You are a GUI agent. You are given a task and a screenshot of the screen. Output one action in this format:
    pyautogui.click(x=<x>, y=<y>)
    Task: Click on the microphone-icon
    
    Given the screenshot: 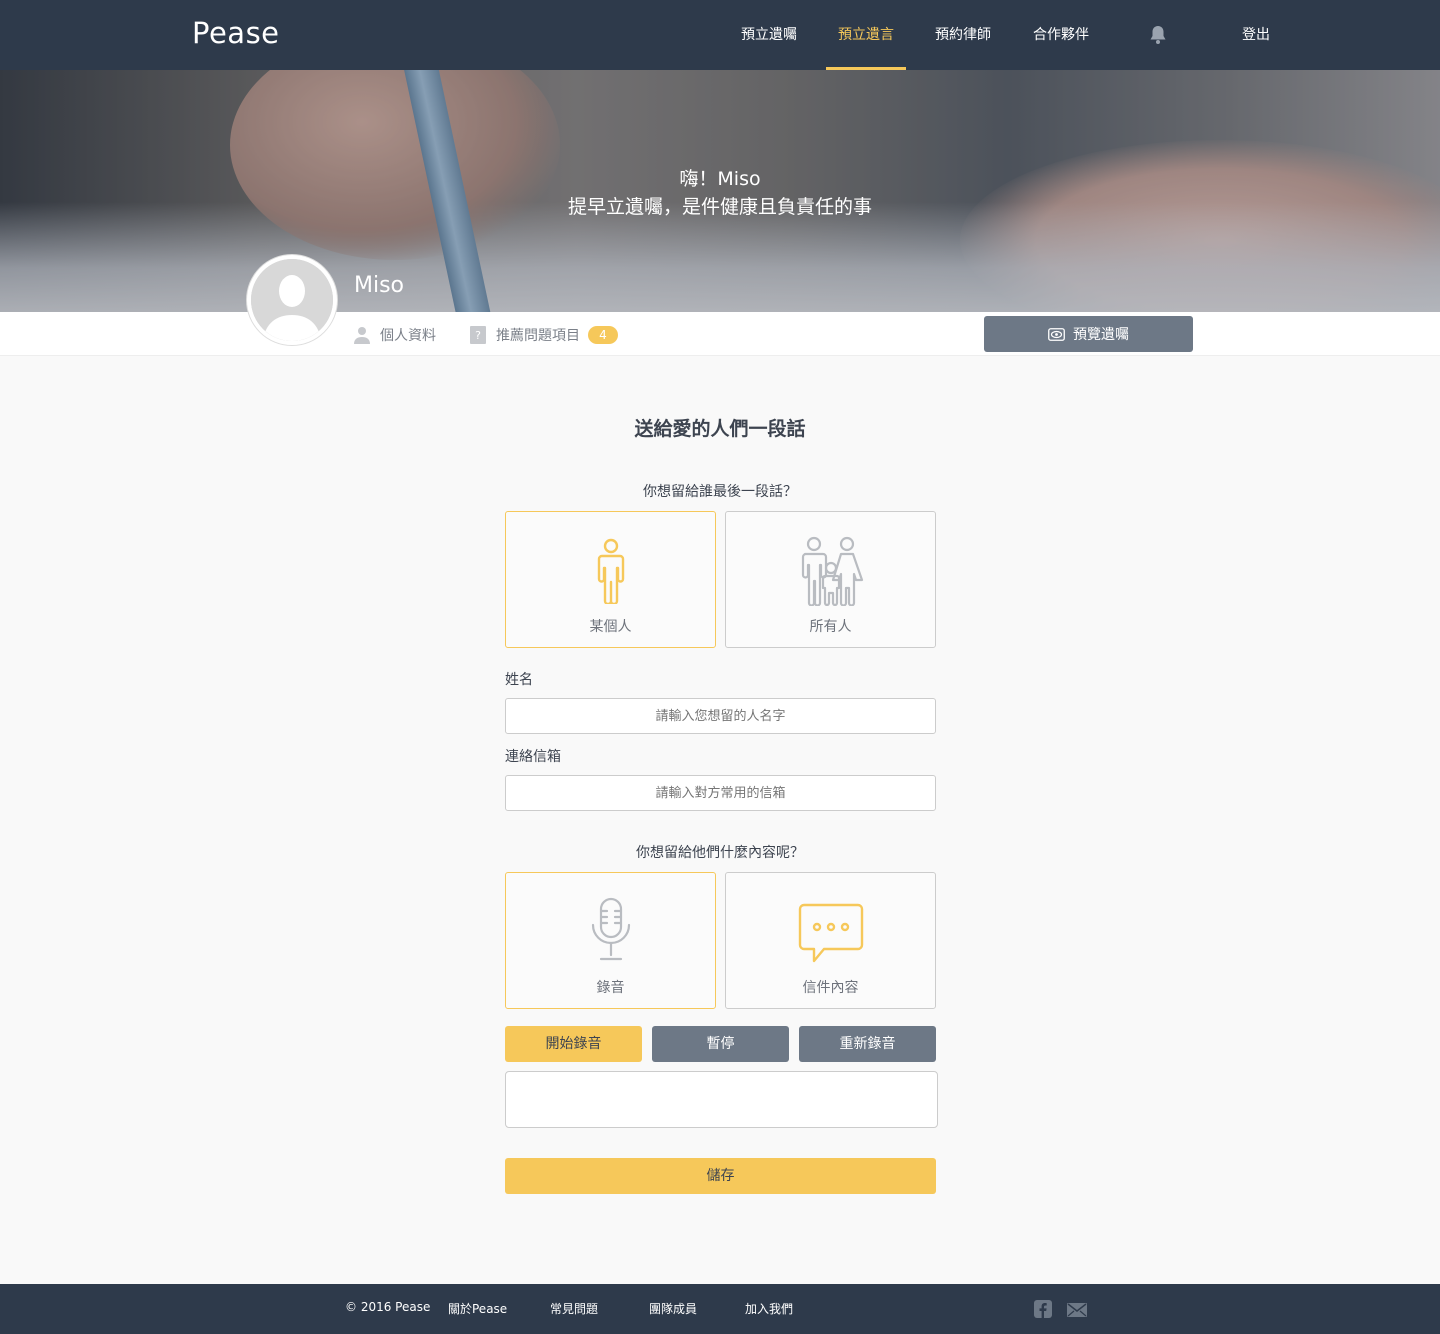 What is the action you would take?
    pyautogui.click(x=610, y=929)
    